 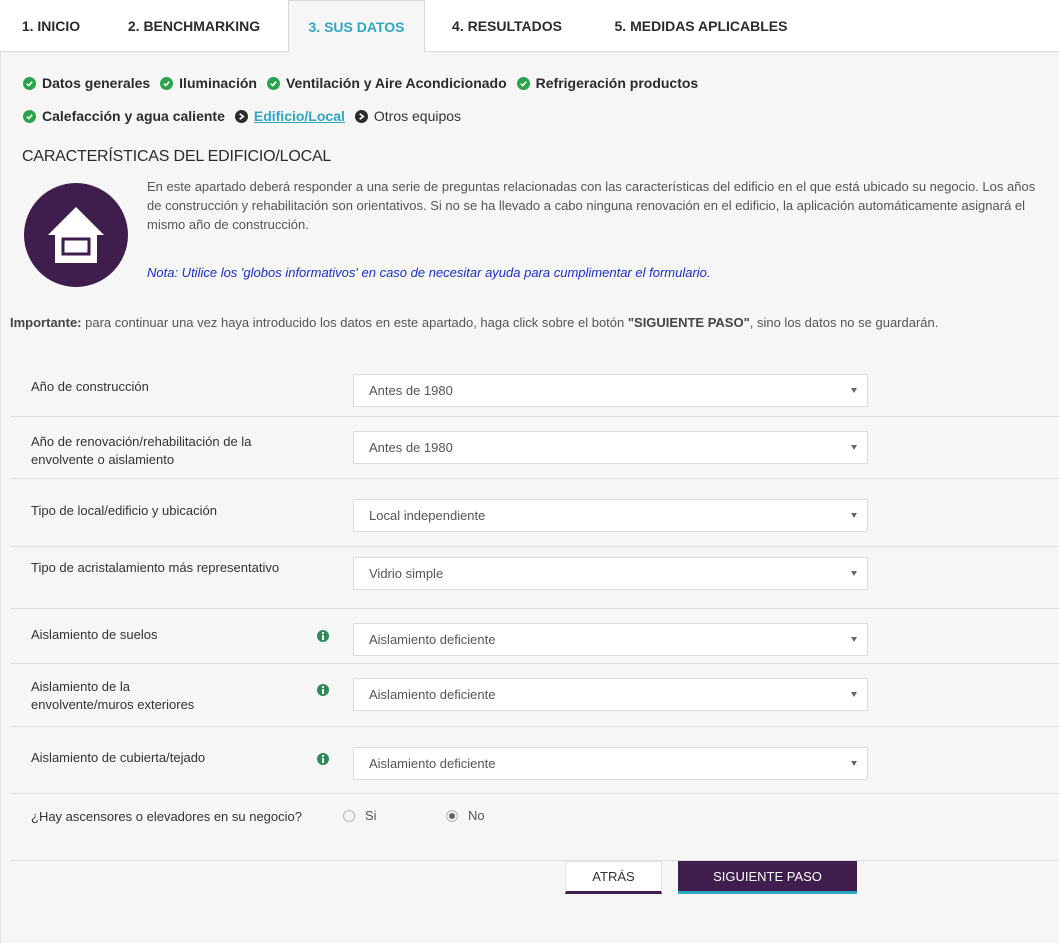 What do you see at coordinates (194, 26) in the screenshot?
I see `tab-benchmarking: 2. BENCHMARKING` at bounding box center [194, 26].